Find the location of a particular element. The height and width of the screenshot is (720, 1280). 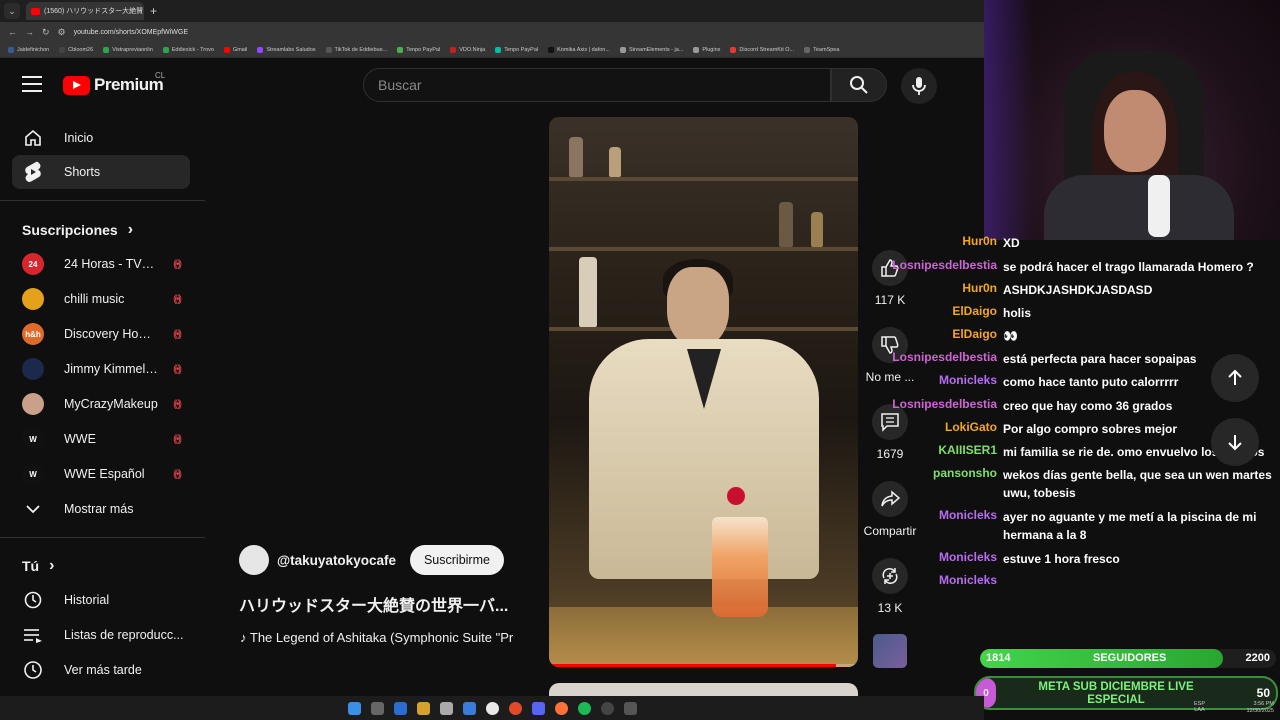

subscription-item: chilli music ((•)) is located at coordinates (101, 299).